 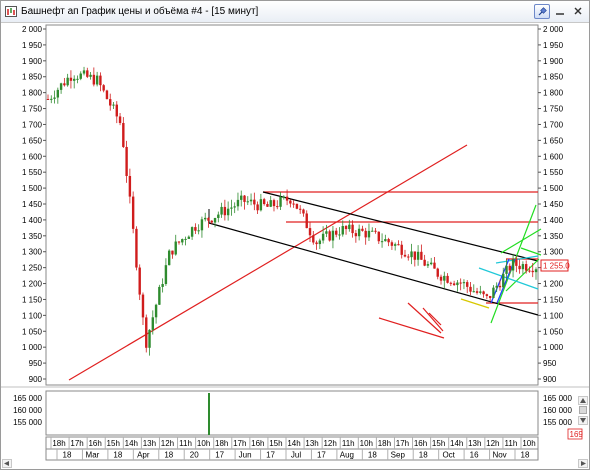 What do you see at coordinates (194, 455) in the screenshot?
I see `date-tick-label: 20` at bounding box center [194, 455].